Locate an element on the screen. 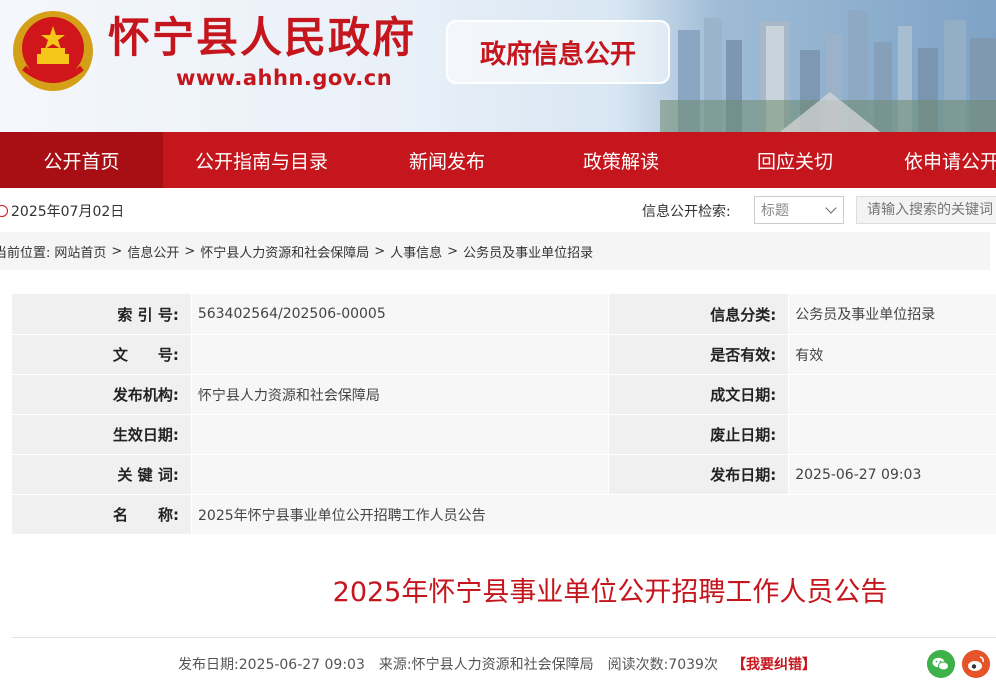 The width and height of the screenshot is (996, 680). index-no-value: 563402564/202506-00005 is located at coordinates (400, 314).